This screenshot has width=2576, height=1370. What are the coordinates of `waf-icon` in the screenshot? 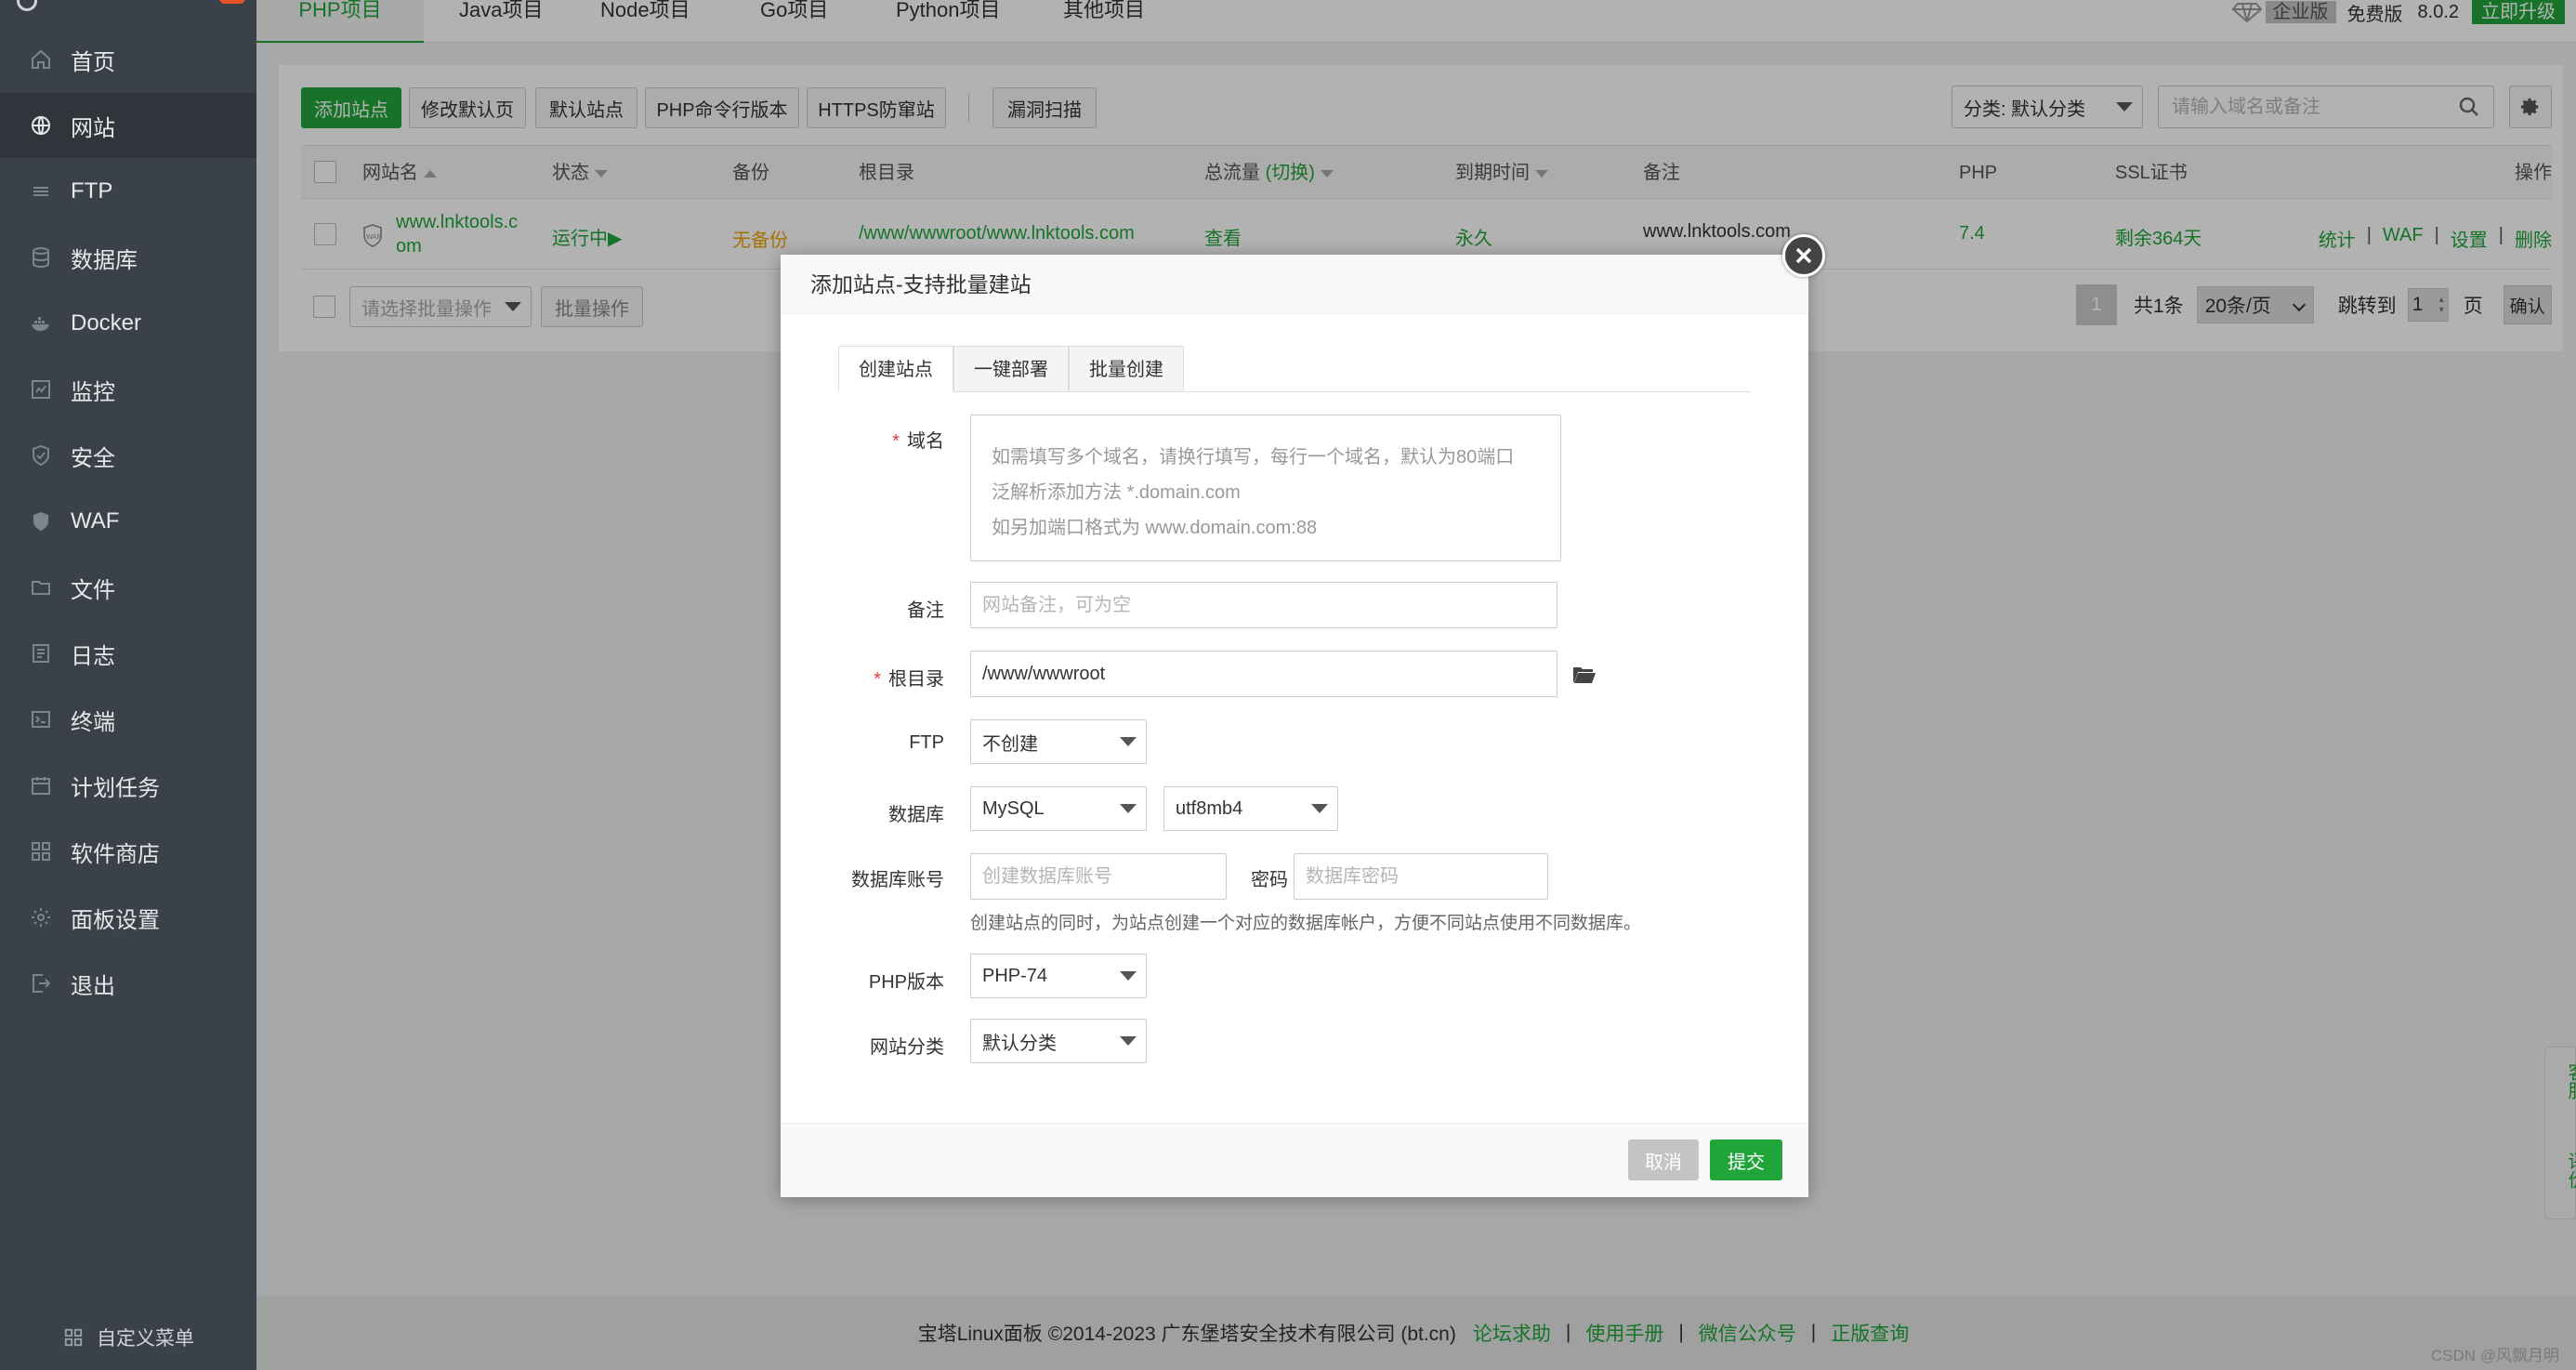 It's located at (41, 521).